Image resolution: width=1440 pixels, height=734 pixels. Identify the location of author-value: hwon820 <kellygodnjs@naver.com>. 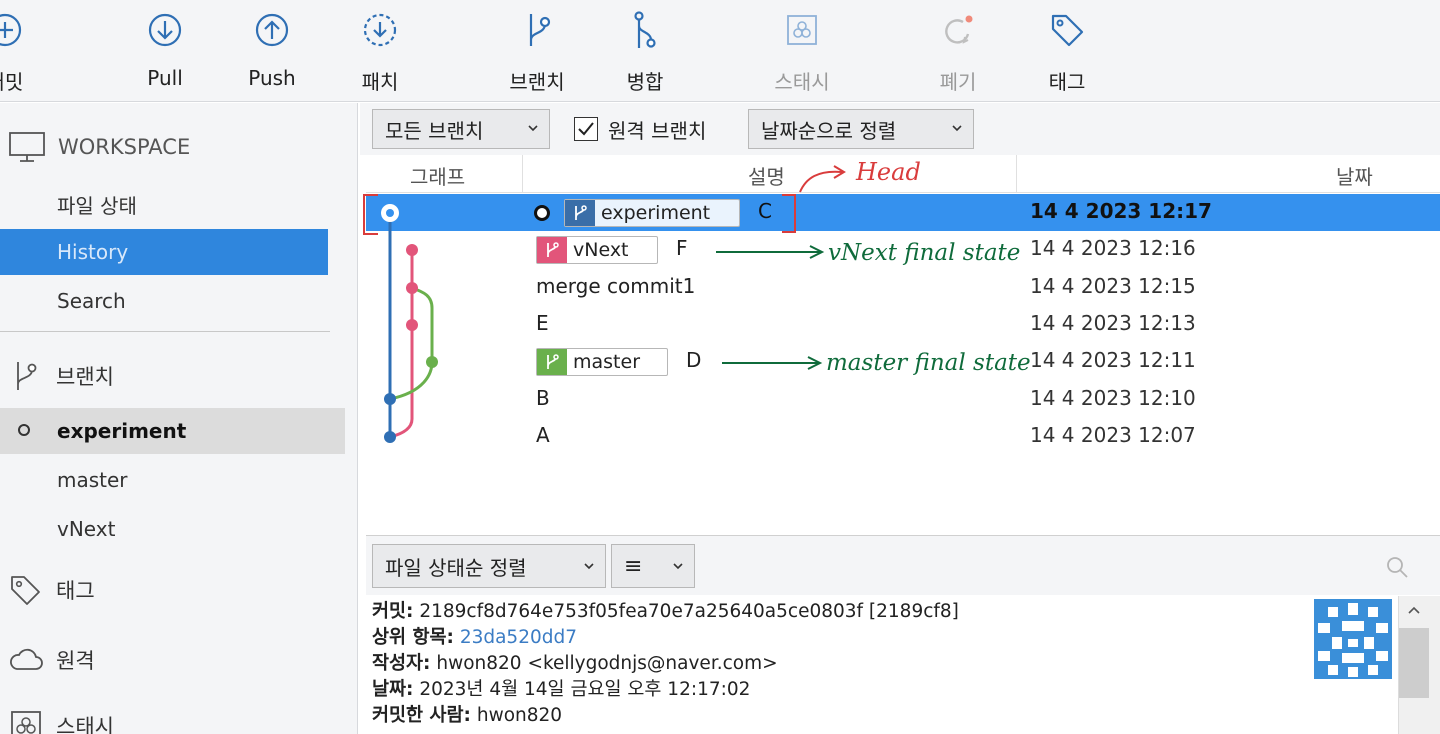
(607, 663).